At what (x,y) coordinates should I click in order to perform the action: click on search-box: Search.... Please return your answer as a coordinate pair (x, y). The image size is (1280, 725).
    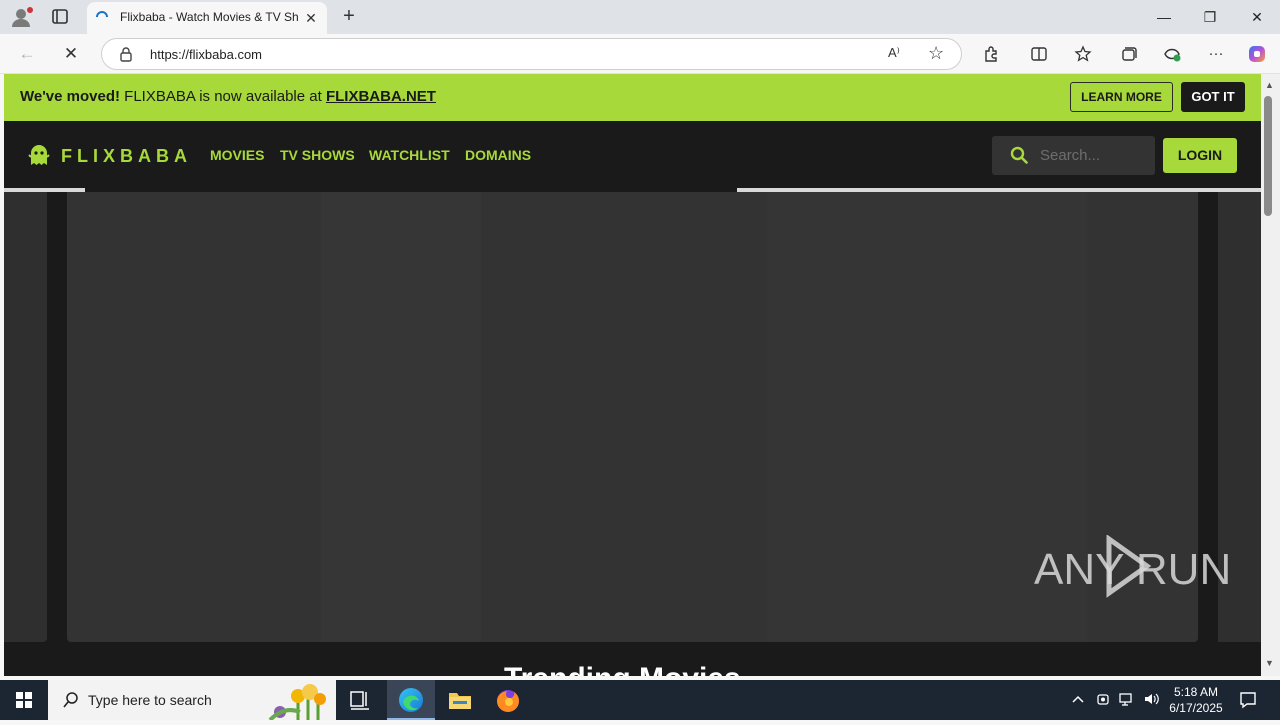
    Looking at the image, I should click on (1073, 155).